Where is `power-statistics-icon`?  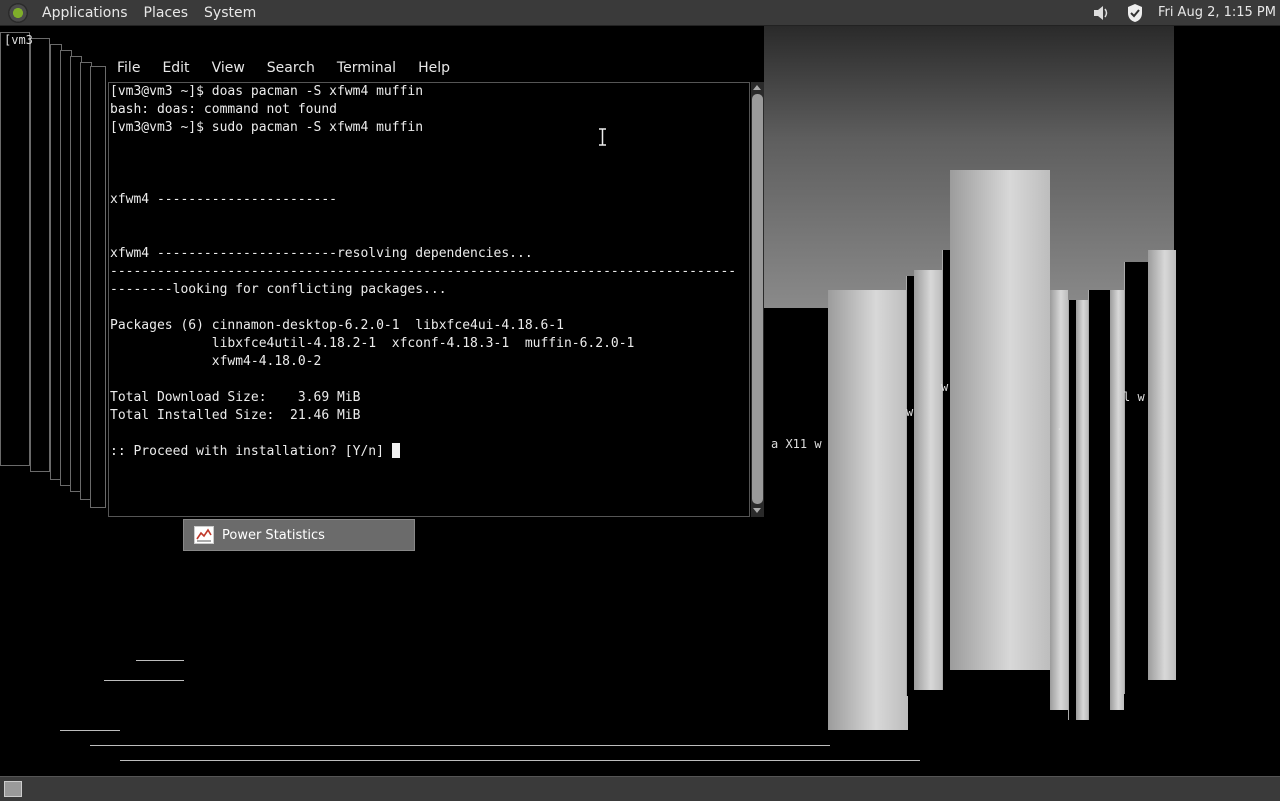 power-statistics-icon is located at coordinates (204, 535).